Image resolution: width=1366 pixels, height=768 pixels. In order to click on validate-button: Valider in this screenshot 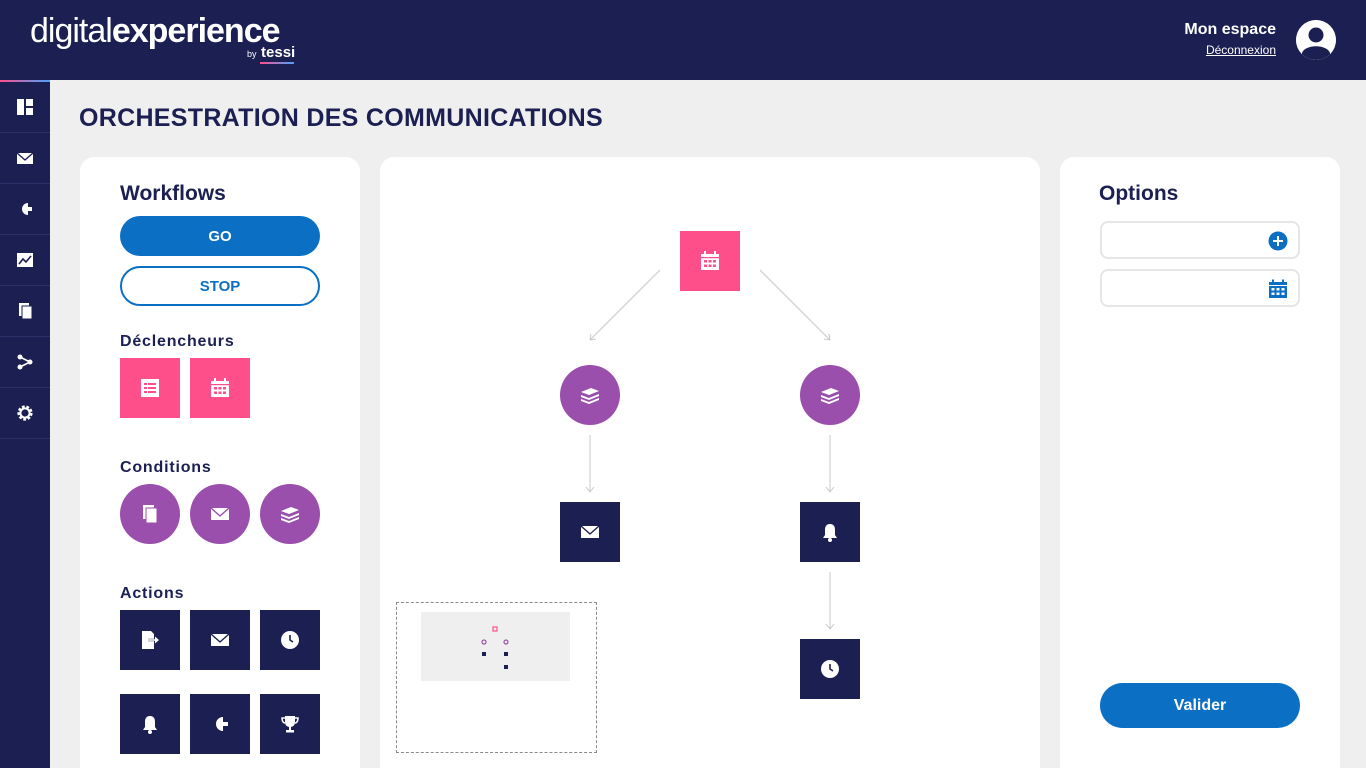, I will do `click(1200, 705)`.